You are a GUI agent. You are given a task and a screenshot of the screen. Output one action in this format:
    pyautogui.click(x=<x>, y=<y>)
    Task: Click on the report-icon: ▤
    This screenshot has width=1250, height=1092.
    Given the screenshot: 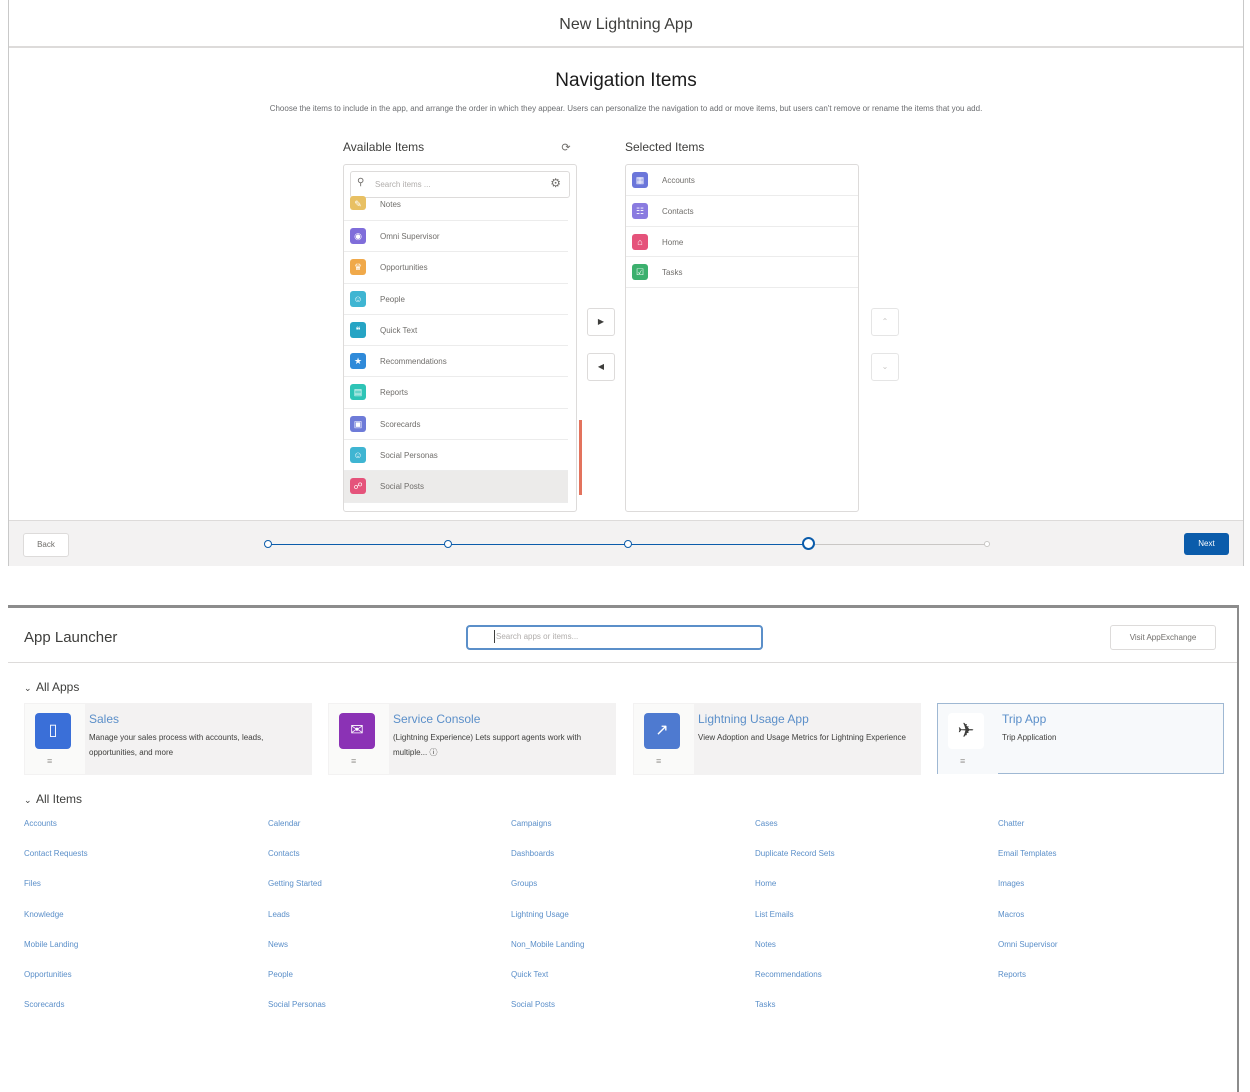 What is the action you would take?
    pyautogui.click(x=358, y=392)
    